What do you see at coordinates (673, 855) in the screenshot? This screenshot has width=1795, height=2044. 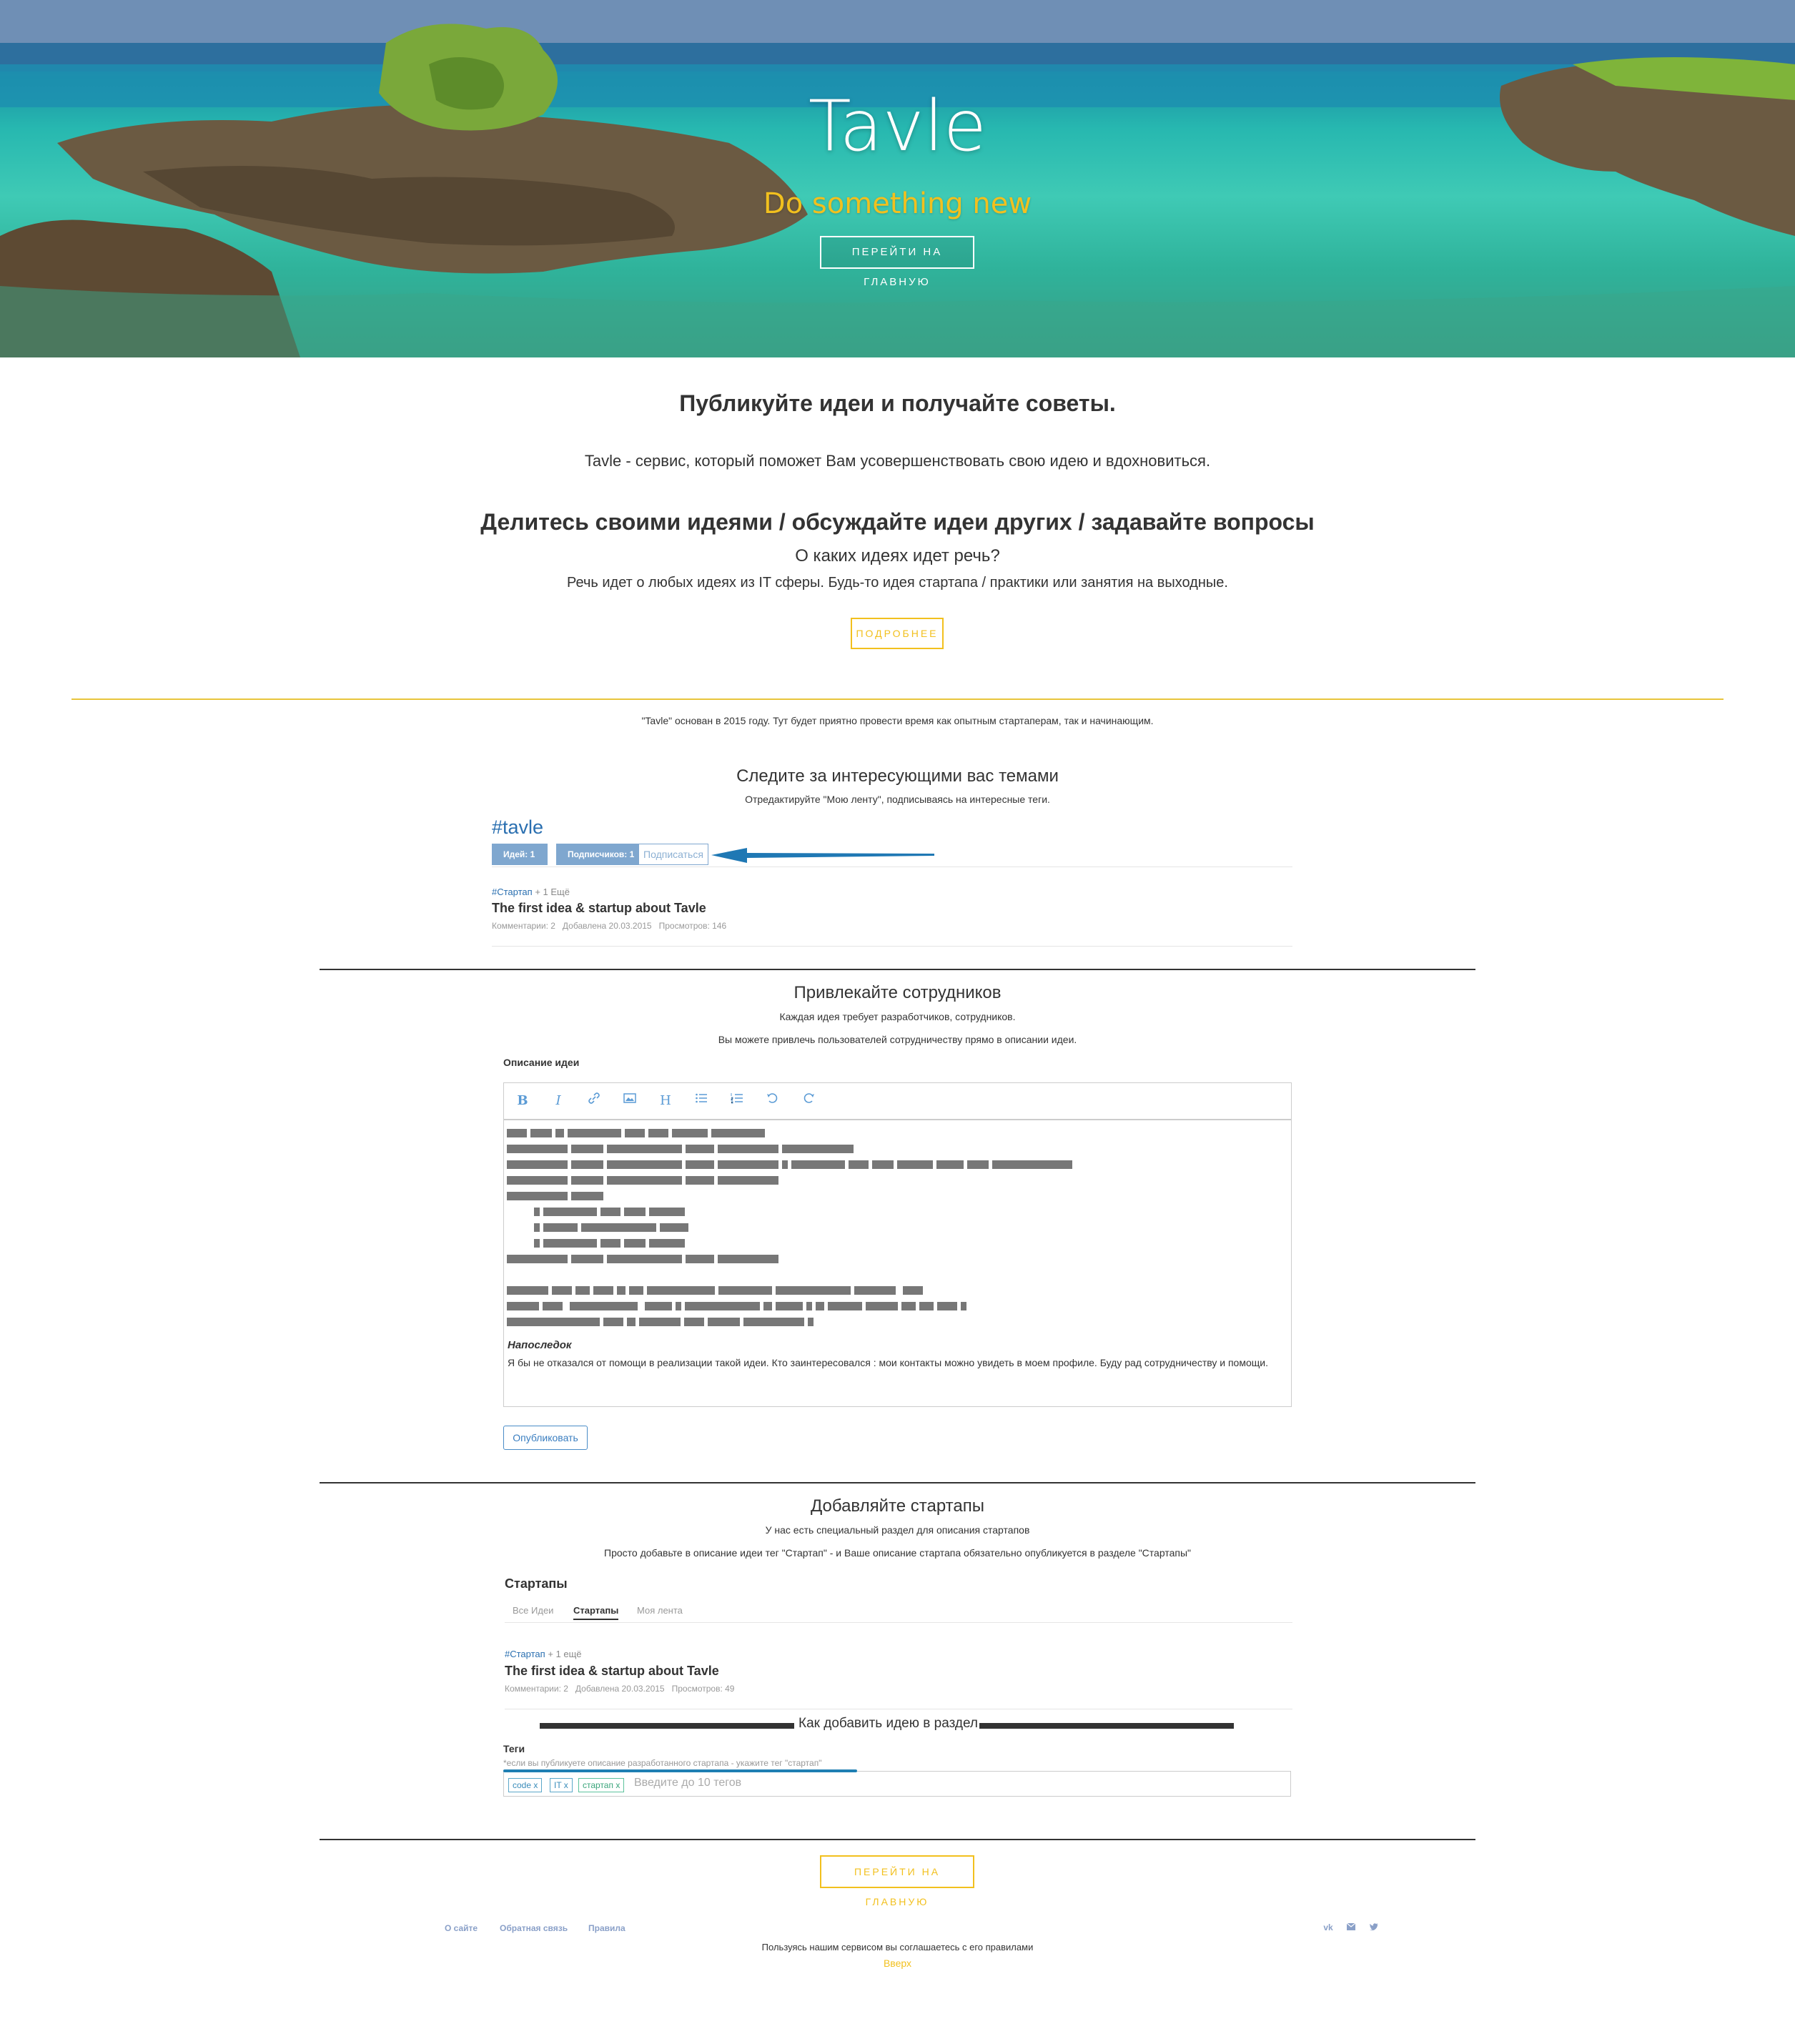 I see `subscribe-button: Подписаться` at bounding box center [673, 855].